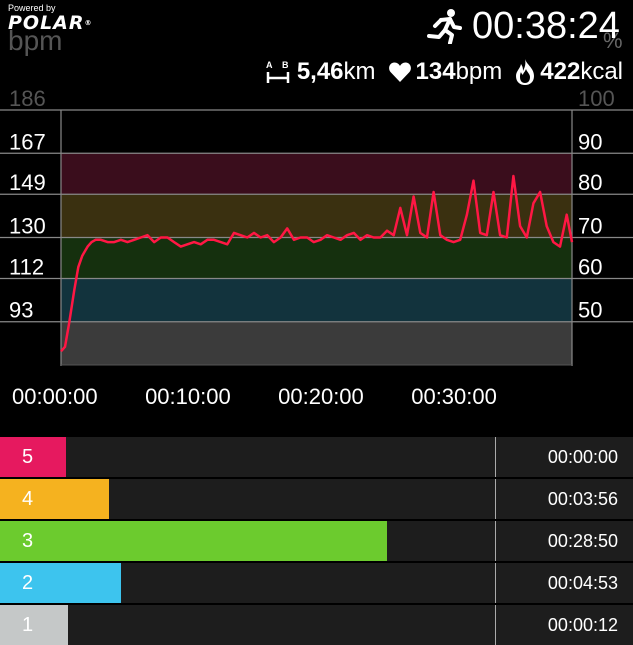  What do you see at coordinates (564, 457) in the screenshot?
I see `zone-time: 00:00:00` at bounding box center [564, 457].